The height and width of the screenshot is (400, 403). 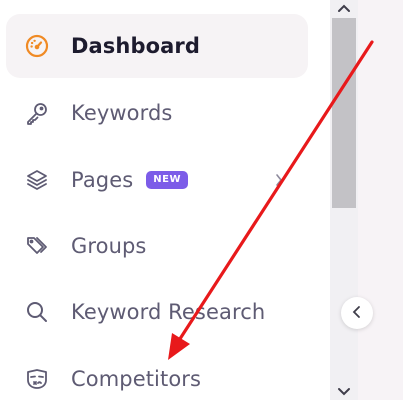 What do you see at coordinates (344, 392) in the screenshot?
I see `scroll-down-icon` at bounding box center [344, 392].